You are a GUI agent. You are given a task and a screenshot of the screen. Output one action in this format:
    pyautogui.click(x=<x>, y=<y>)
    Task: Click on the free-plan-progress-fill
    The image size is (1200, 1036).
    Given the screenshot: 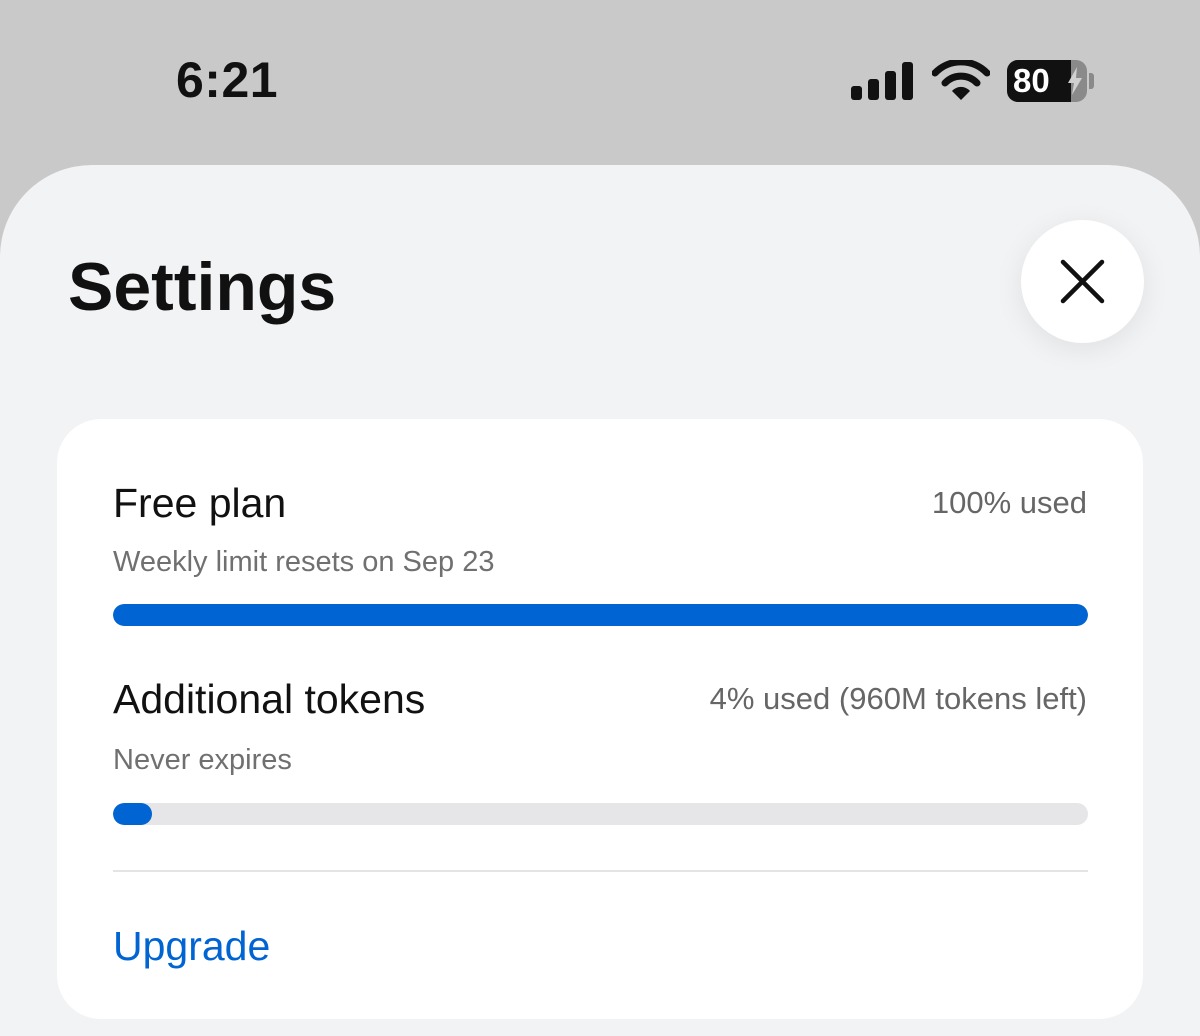 What is the action you would take?
    pyautogui.click(x=600, y=615)
    